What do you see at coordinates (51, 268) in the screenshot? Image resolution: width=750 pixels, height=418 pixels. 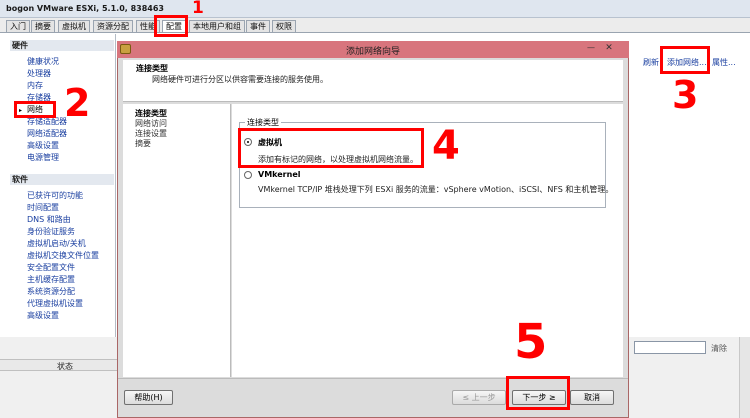 I see `sidebar-item-security-profile: 安全配置文件` at bounding box center [51, 268].